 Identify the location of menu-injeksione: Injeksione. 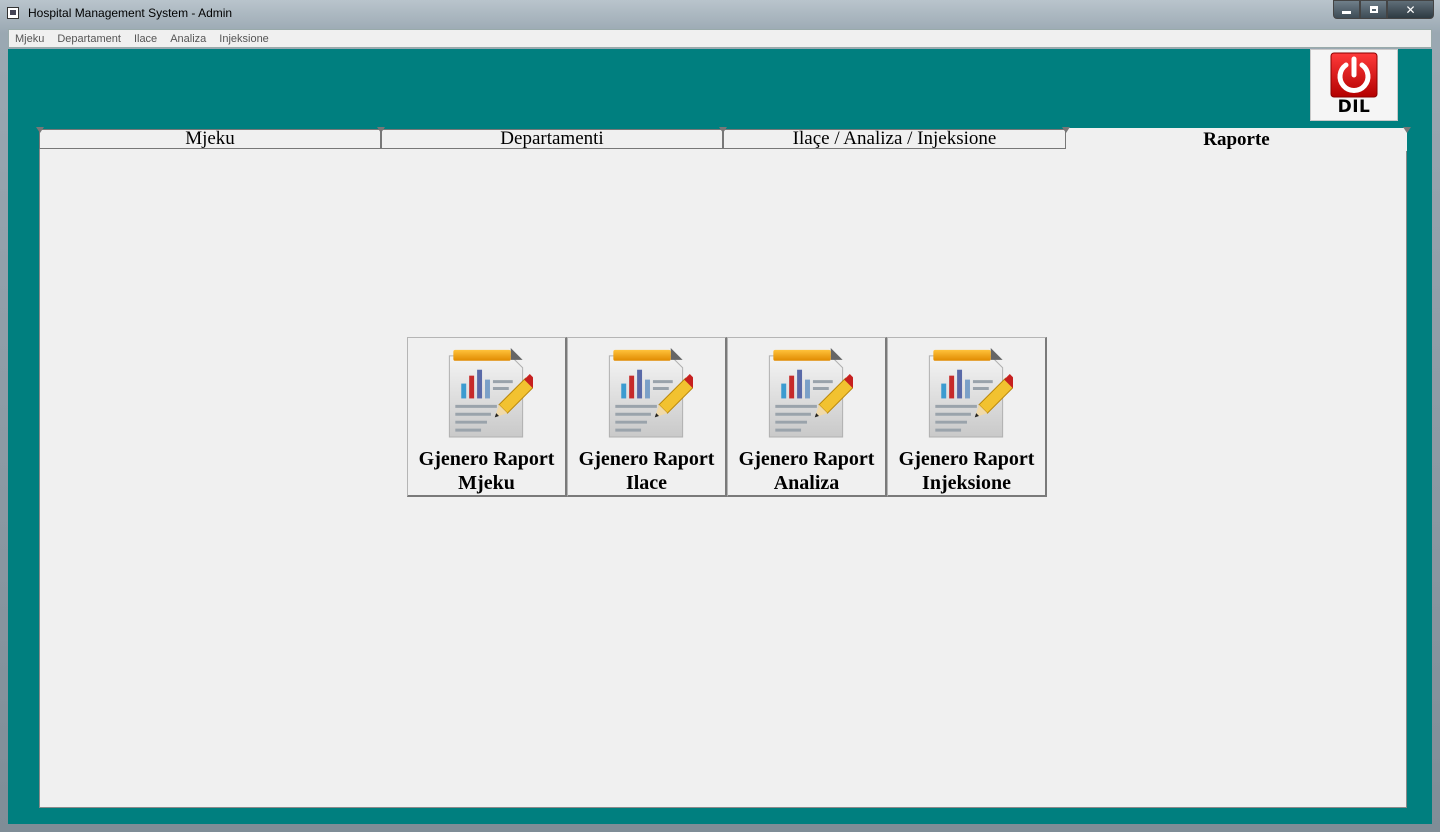
(246, 39).